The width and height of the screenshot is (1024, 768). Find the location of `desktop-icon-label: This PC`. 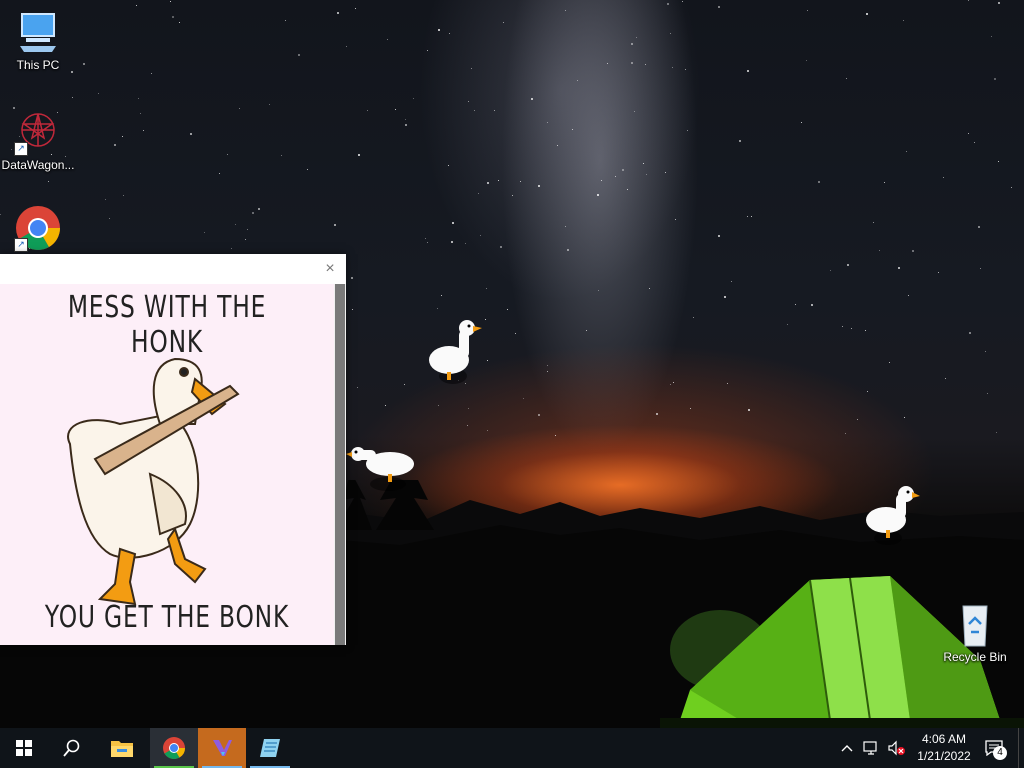

desktop-icon-label: This PC is located at coordinates (38, 65).